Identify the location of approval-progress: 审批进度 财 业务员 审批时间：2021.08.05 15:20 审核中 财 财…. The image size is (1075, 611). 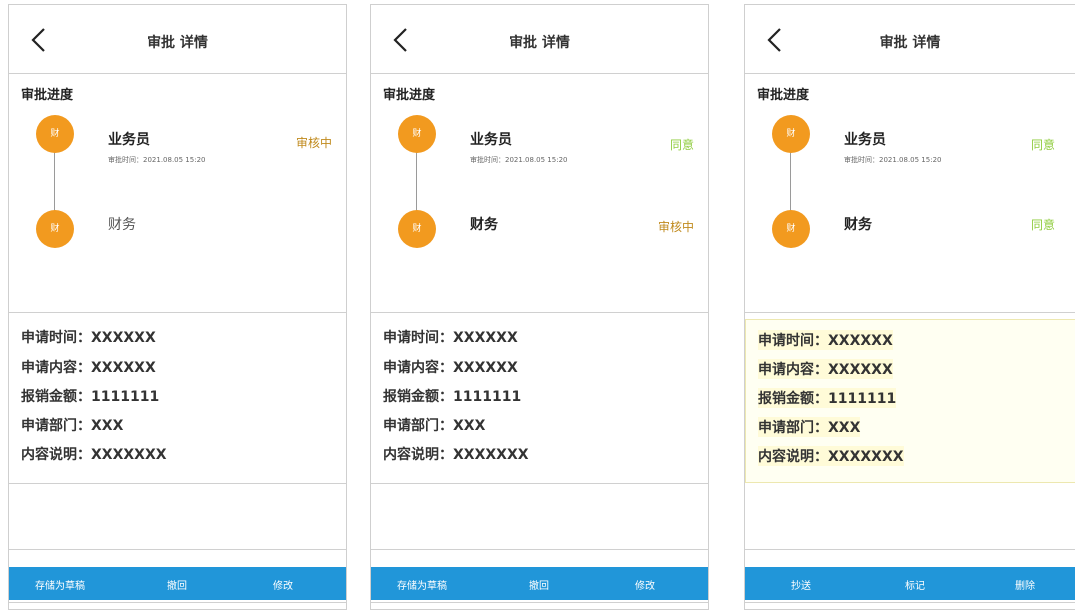
(177, 193).